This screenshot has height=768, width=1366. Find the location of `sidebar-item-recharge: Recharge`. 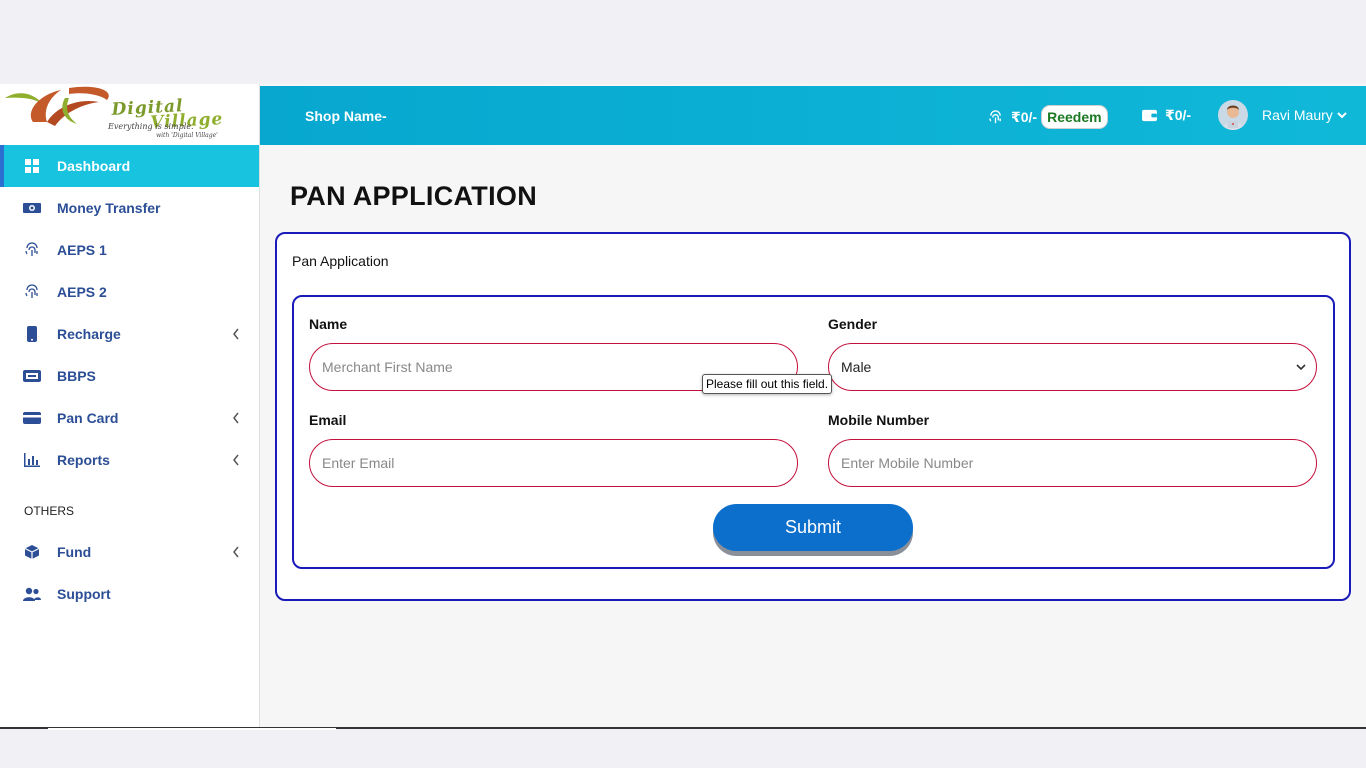

sidebar-item-recharge: Recharge is located at coordinates (129, 334).